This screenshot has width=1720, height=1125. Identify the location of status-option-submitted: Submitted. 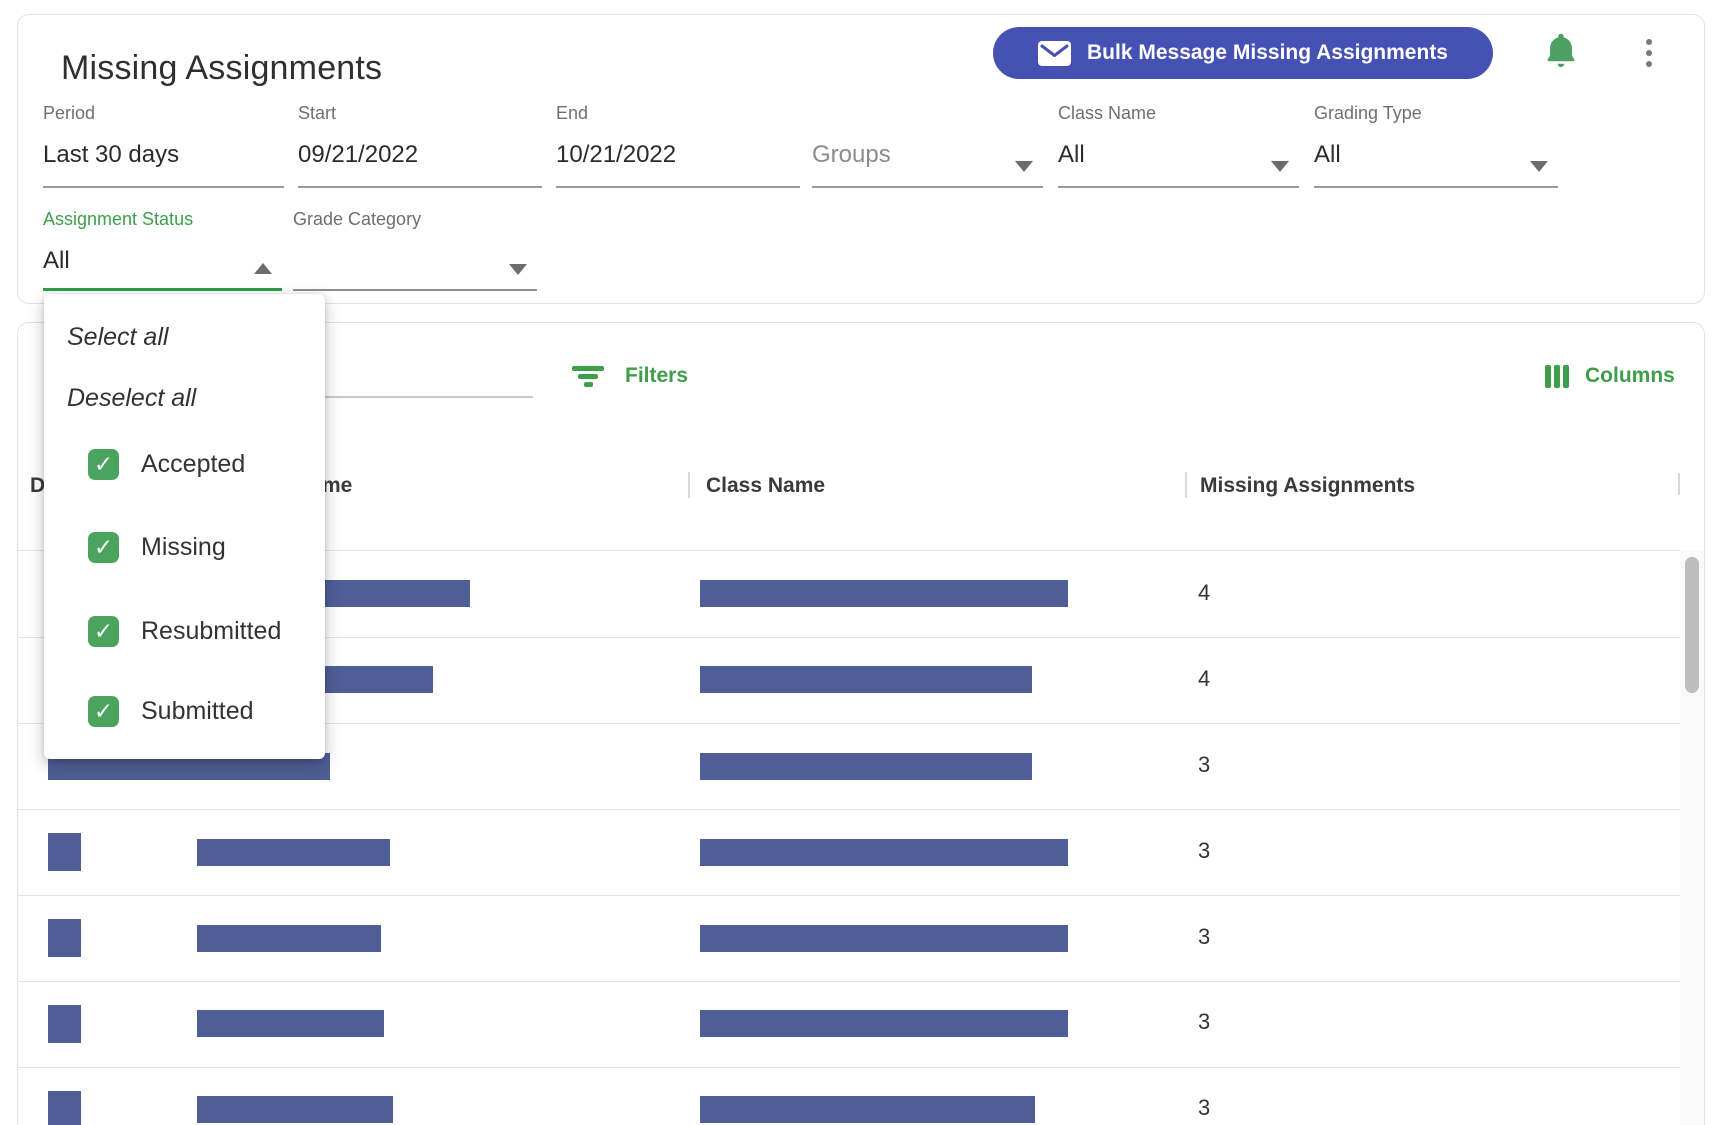
(171, 711).